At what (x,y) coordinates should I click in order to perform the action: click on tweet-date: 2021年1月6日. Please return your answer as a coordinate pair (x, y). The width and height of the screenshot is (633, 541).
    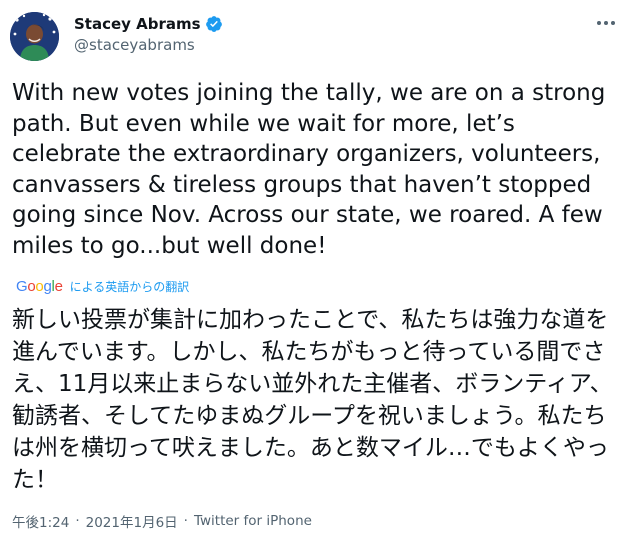
    Looking at the image, I should click on (132, 521).